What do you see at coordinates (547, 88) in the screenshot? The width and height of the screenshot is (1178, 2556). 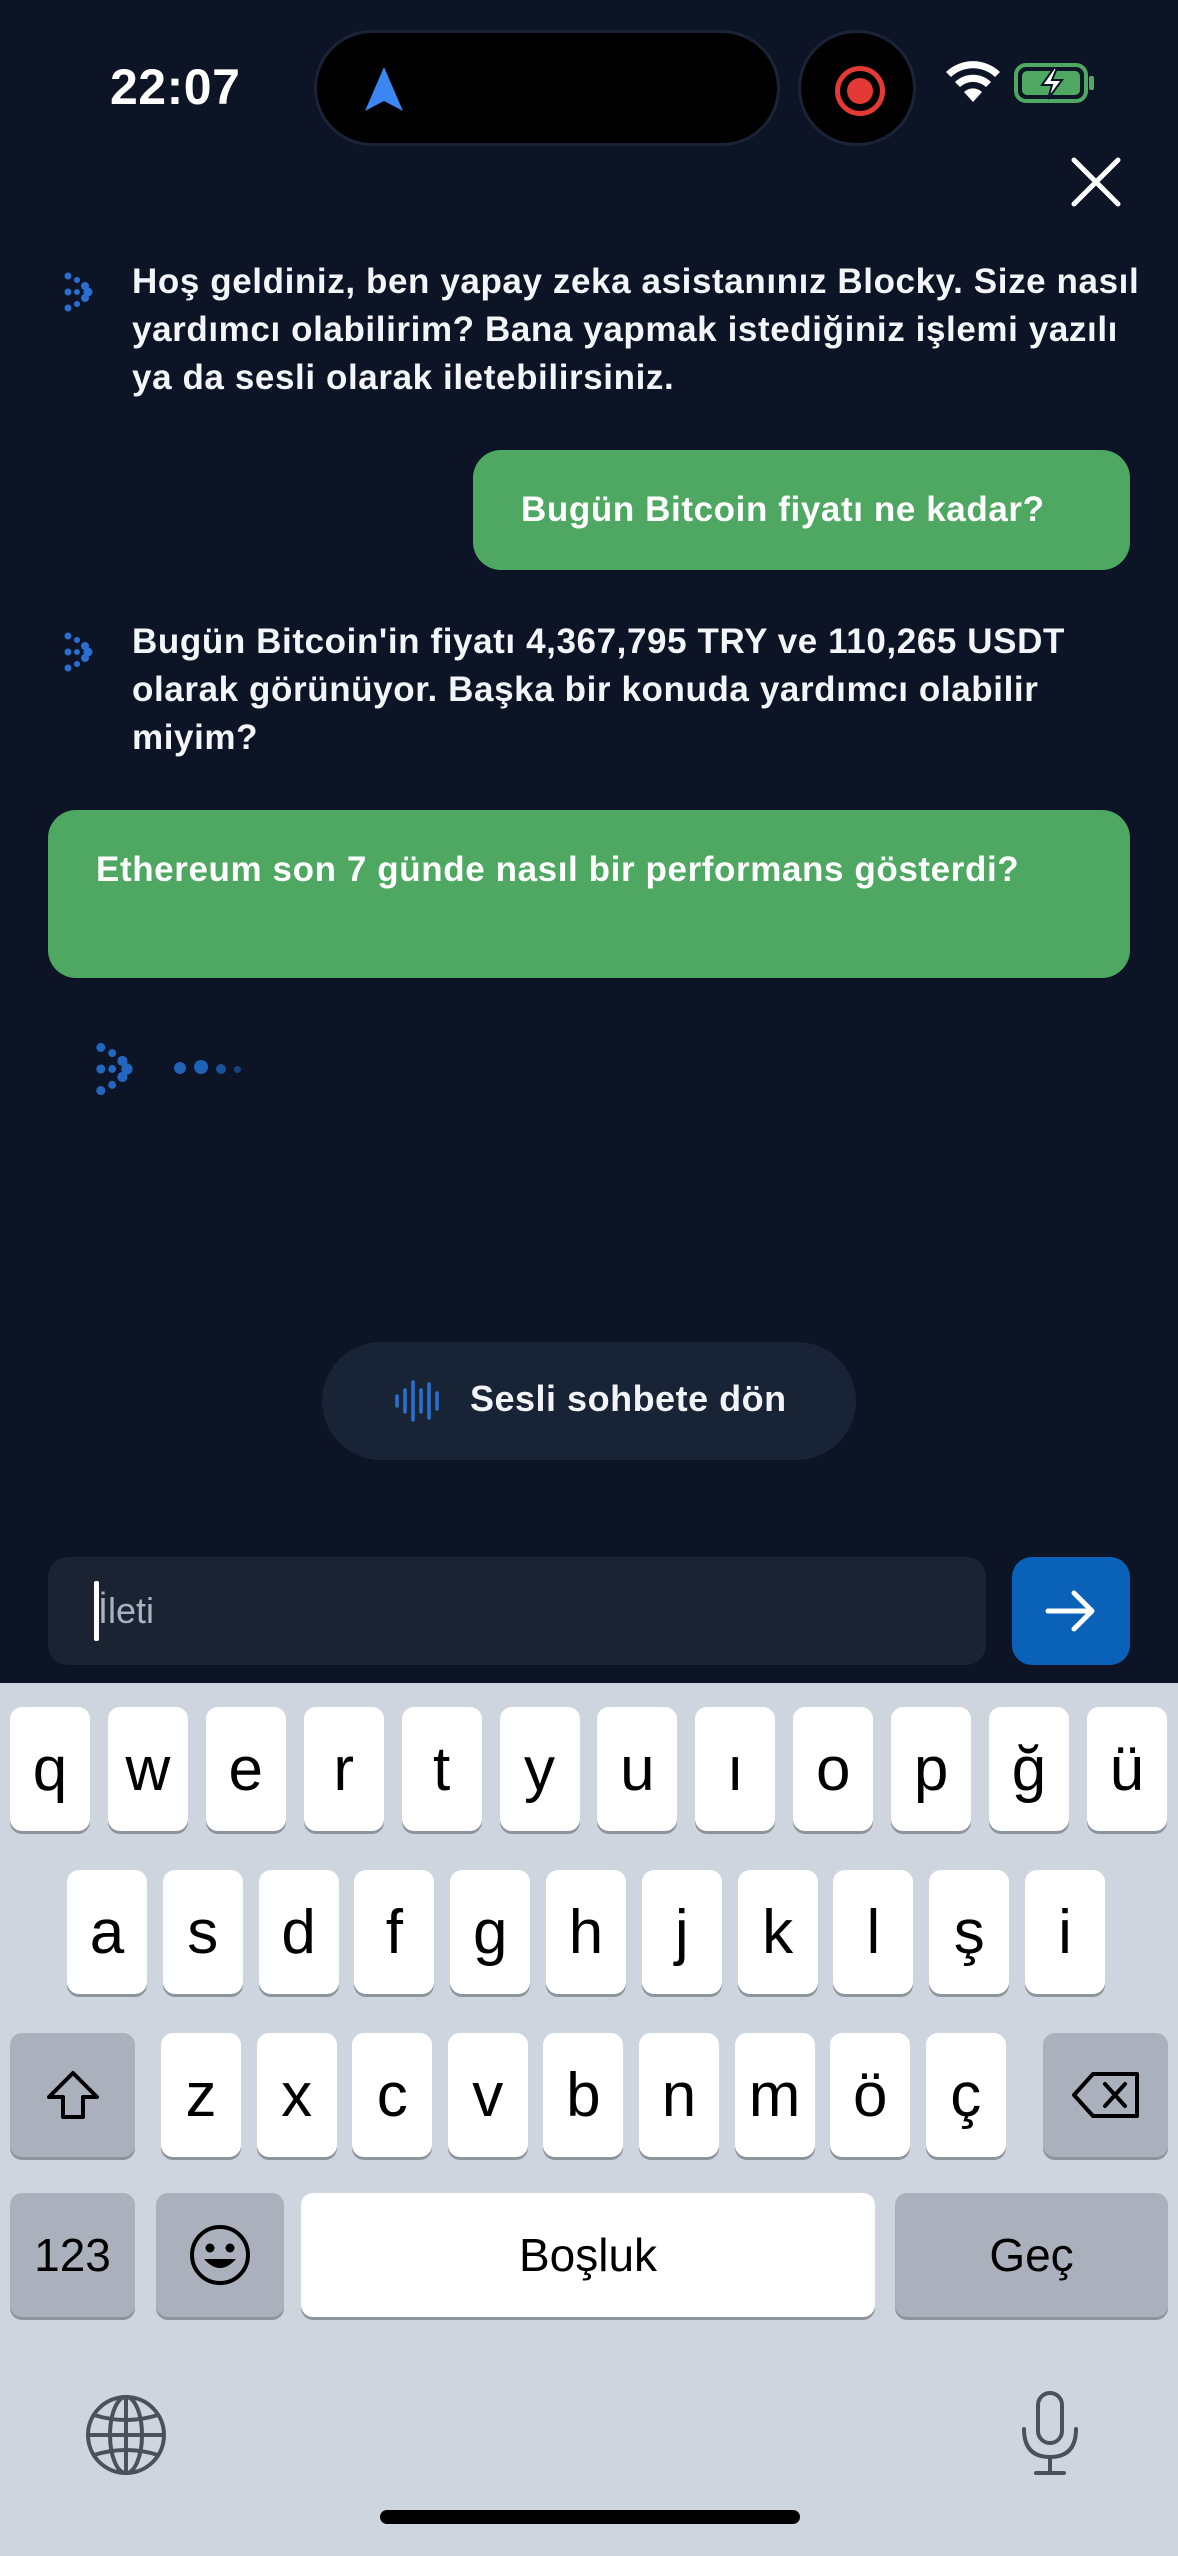 I see `dynamic-island` at bounding box center [547, 88].